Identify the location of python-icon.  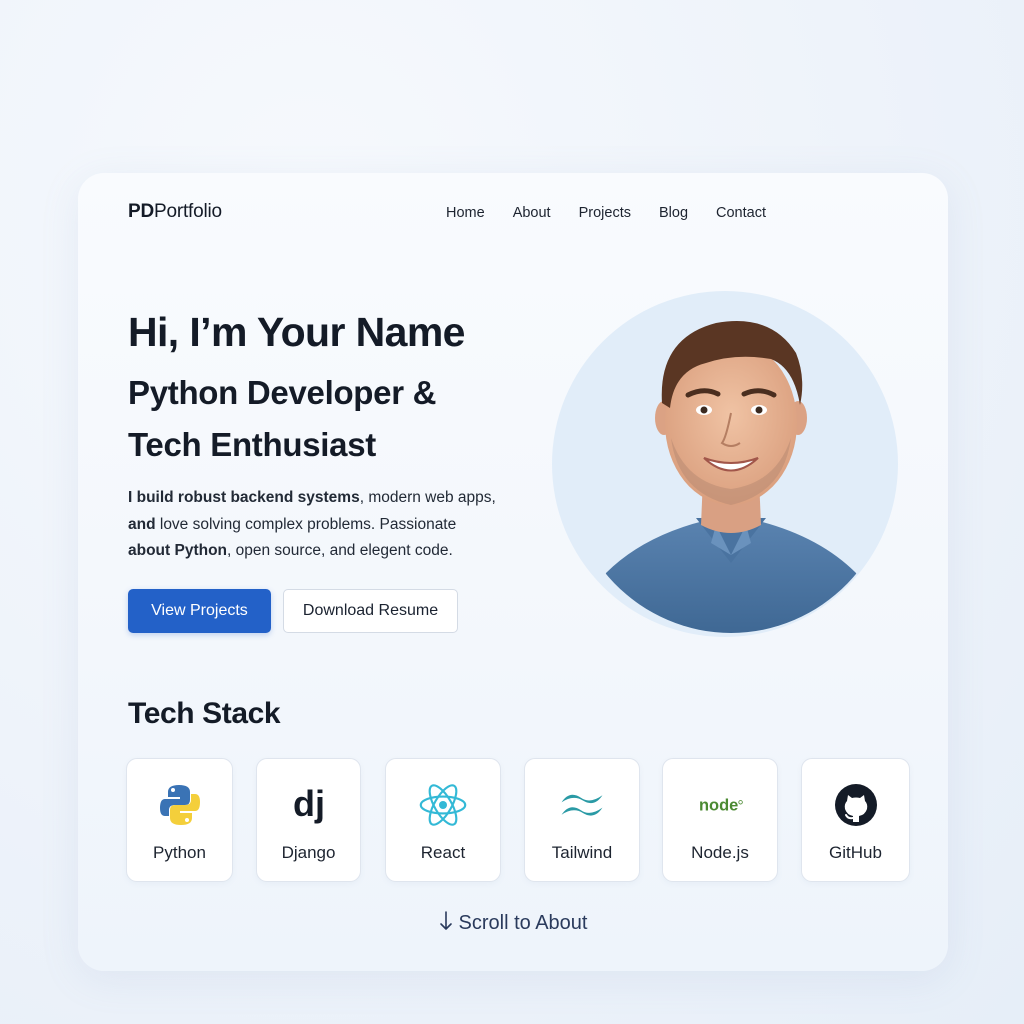
(180, 805).